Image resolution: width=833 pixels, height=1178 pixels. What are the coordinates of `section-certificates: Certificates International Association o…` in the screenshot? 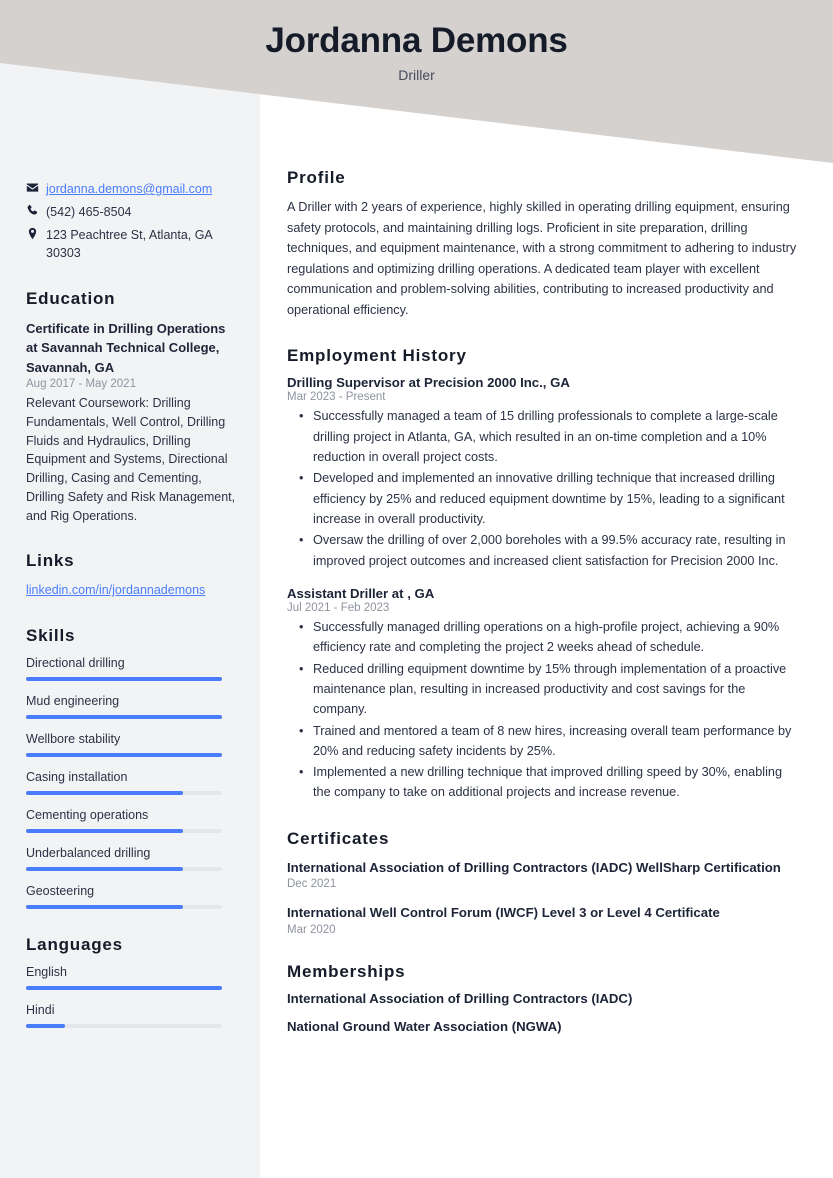 It's located at (542, 882).